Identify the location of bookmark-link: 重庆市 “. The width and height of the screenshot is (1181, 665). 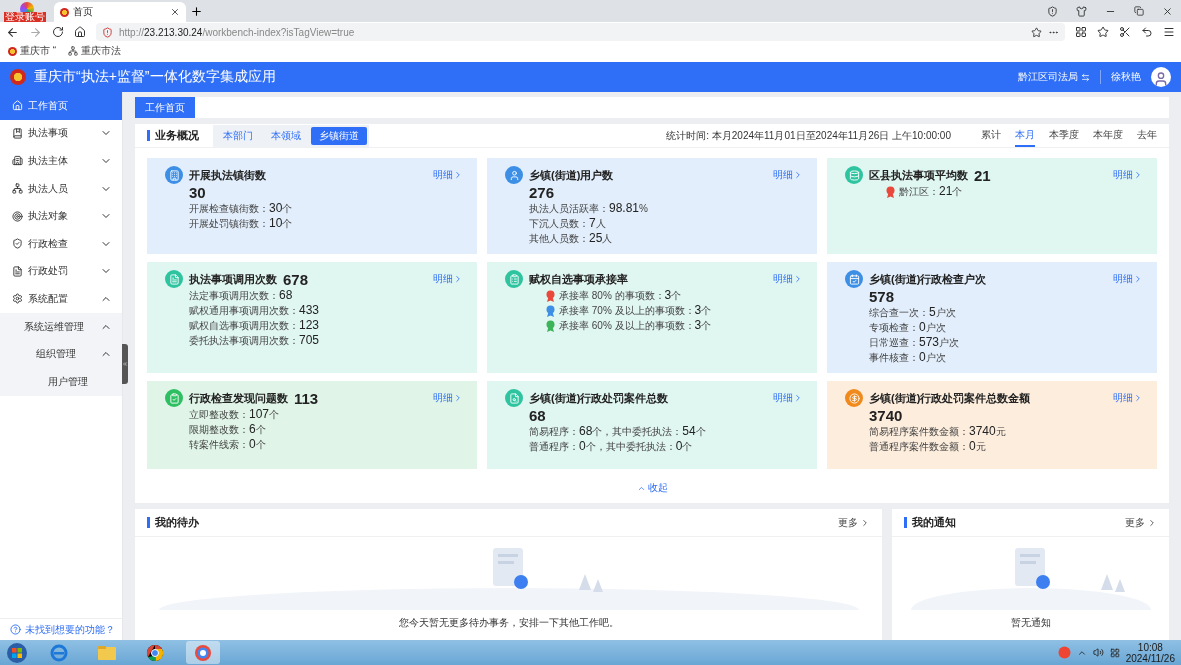
(32, 51).